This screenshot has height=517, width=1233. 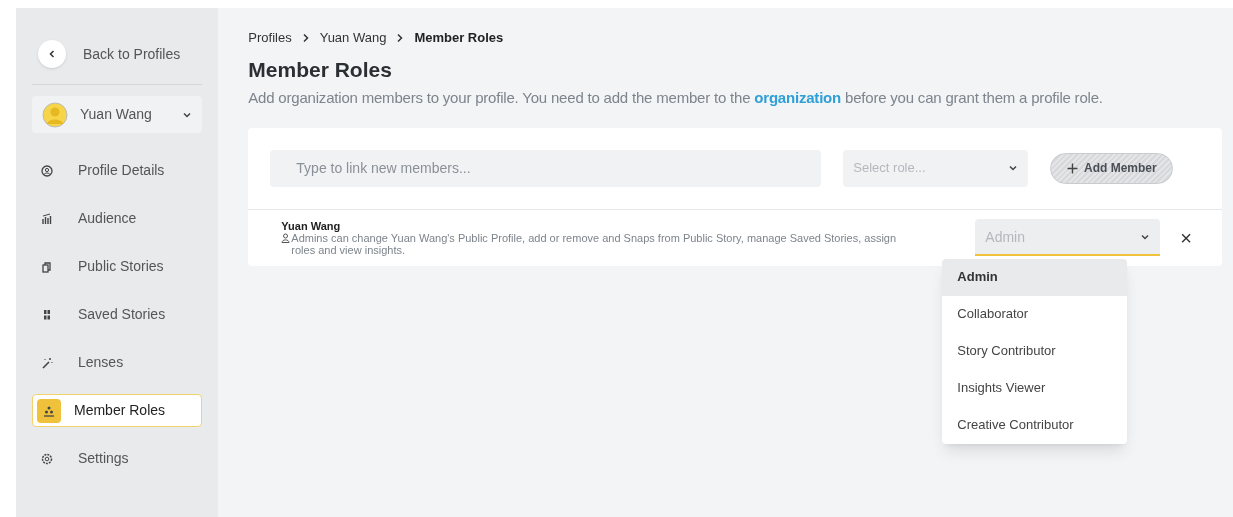 I want to click on sidebar-item: Settings, so click(x=117, y=458).